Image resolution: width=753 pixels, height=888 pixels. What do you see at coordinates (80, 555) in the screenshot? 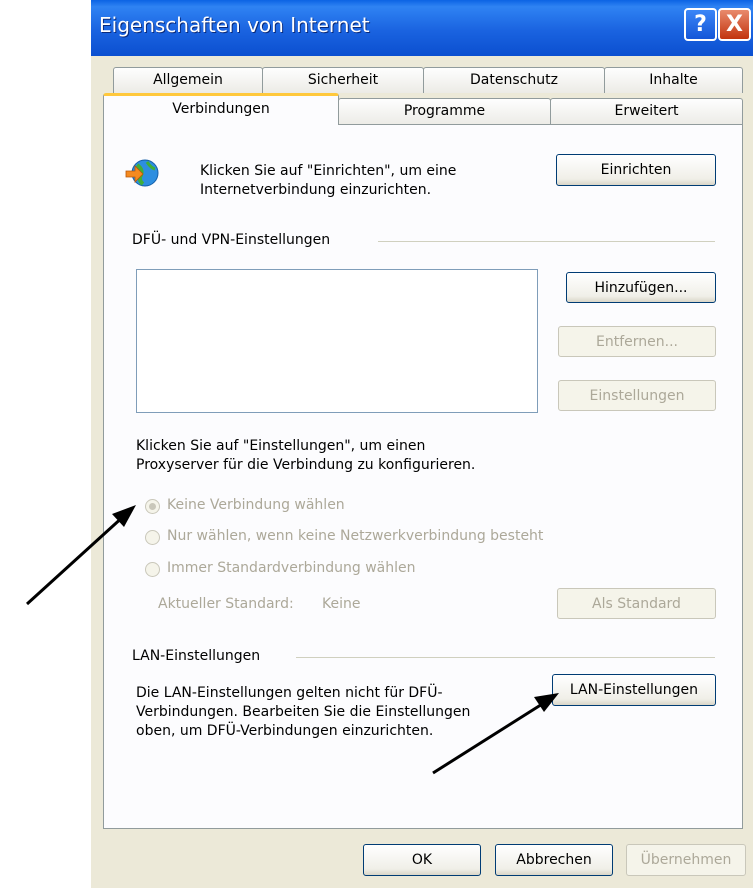
I see `arrow-to-radio-option` at bounding box center [80, 555].